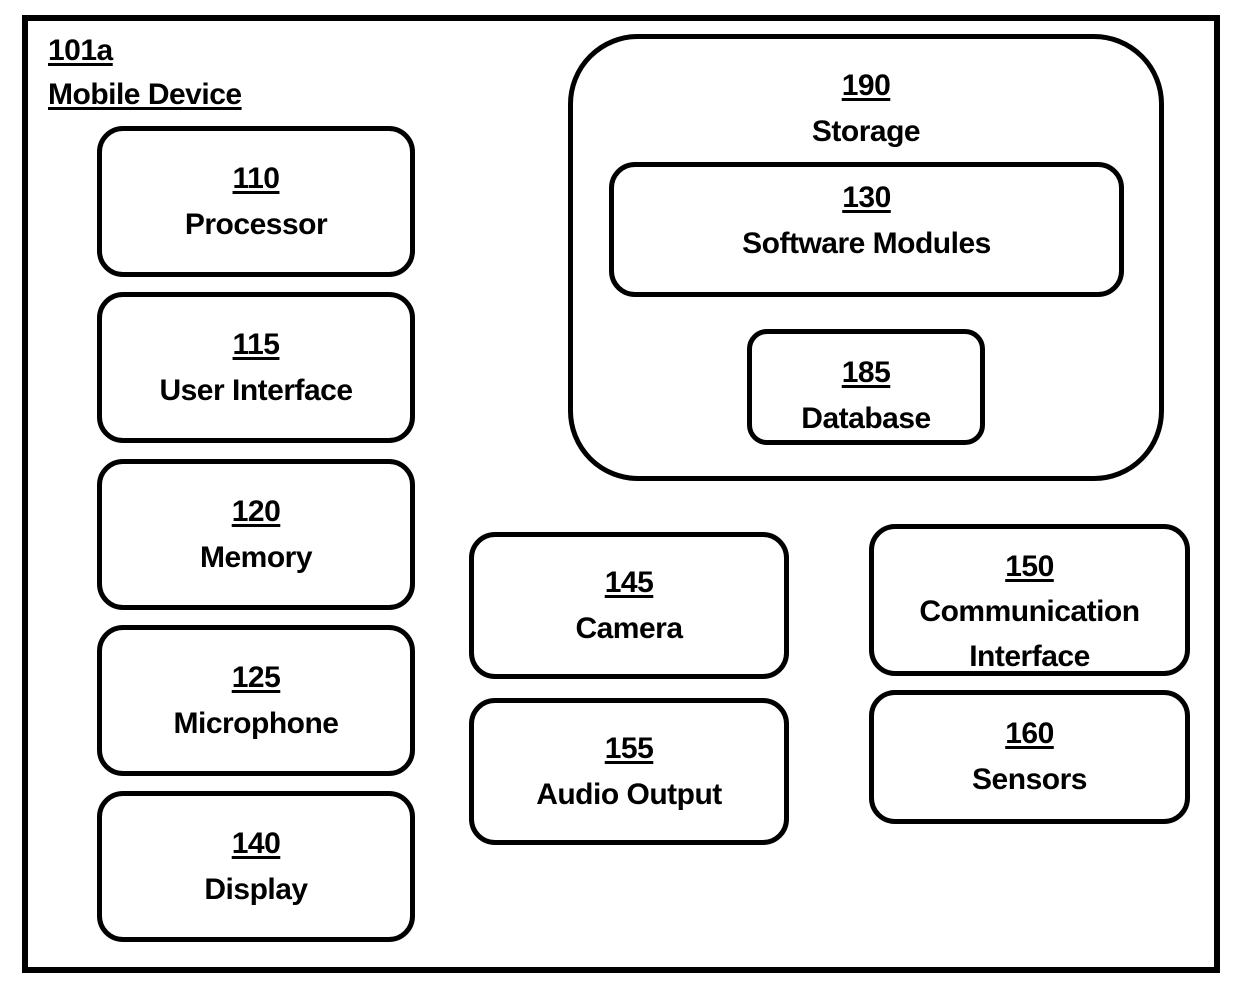 This screenshot has width=1240, height=998. What do you see at coordinates (629, 605) in the screenshot?
I see `camera-box: 145 Camera` at bounding box center [629, 605].